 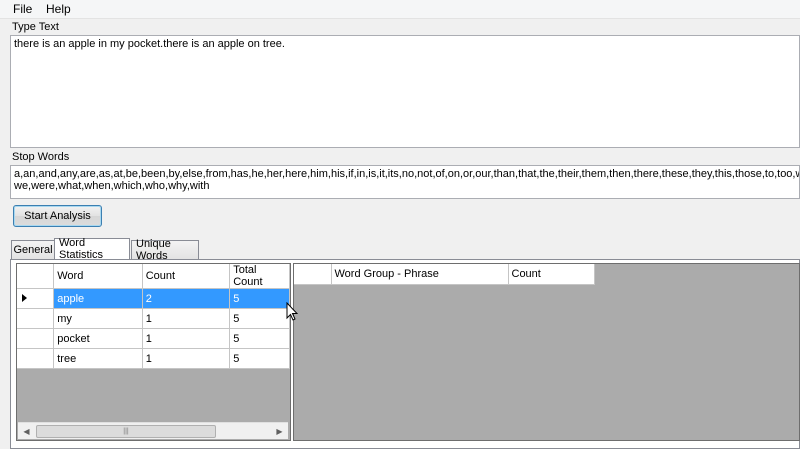 I want to click on tab-unique-words: Unique Words, so click(x=165, y=250).